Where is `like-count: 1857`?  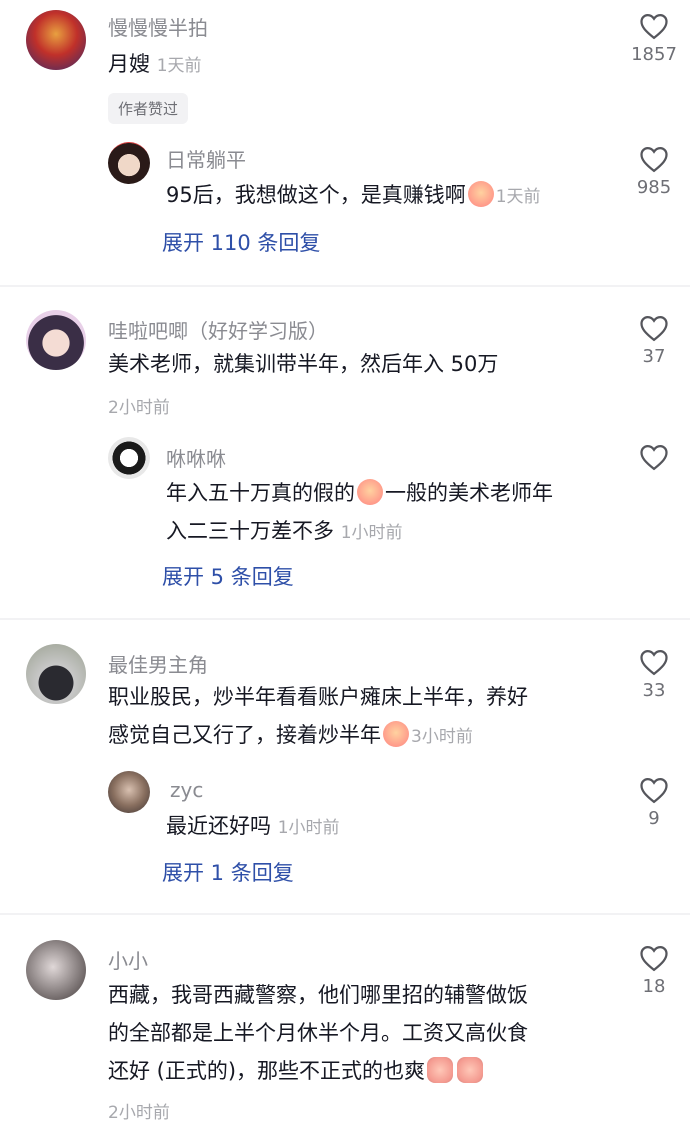 like-count: 1857 is located at coordinates (654, 54).